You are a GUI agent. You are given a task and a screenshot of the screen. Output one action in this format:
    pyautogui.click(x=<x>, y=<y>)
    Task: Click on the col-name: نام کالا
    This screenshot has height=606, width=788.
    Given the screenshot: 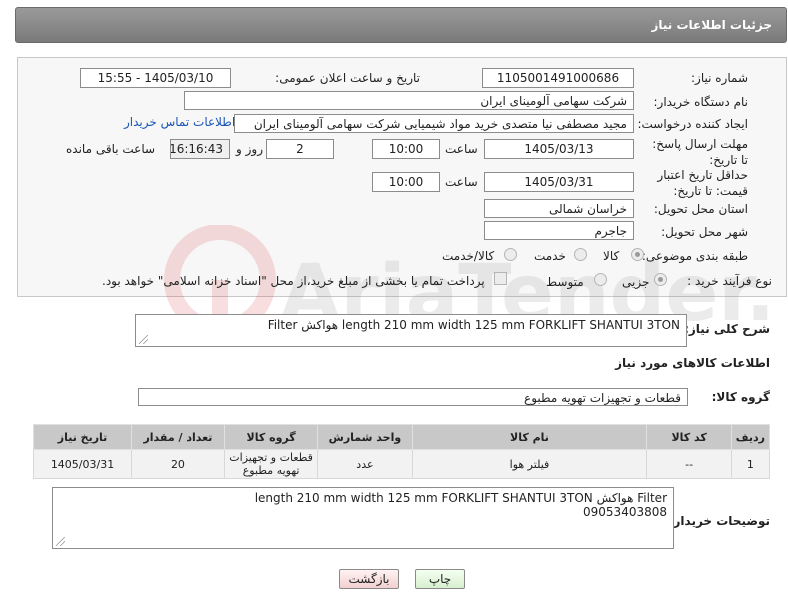 What is the action you would take?
    pyautogui.click(x=529, y=437)
    